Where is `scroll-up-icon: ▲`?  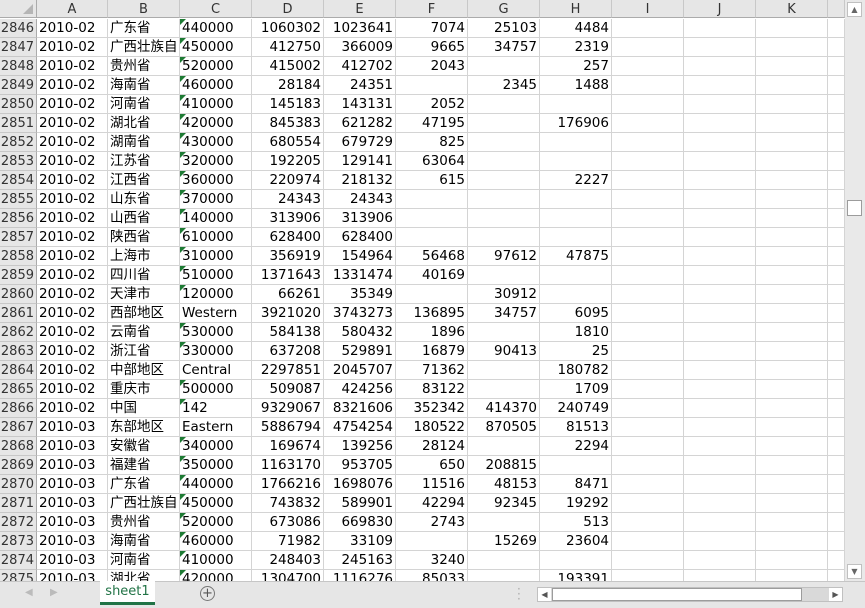
scroll-up-icon: ▲ is located at coordinates (854, 9).